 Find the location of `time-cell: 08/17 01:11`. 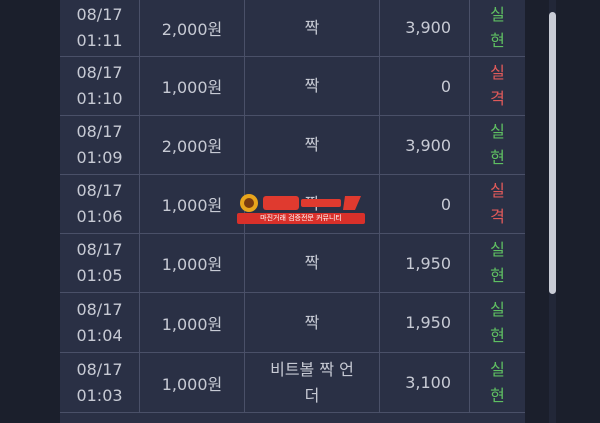

time-cell: 08/17 01:11 is located at coordinates (100, 28).